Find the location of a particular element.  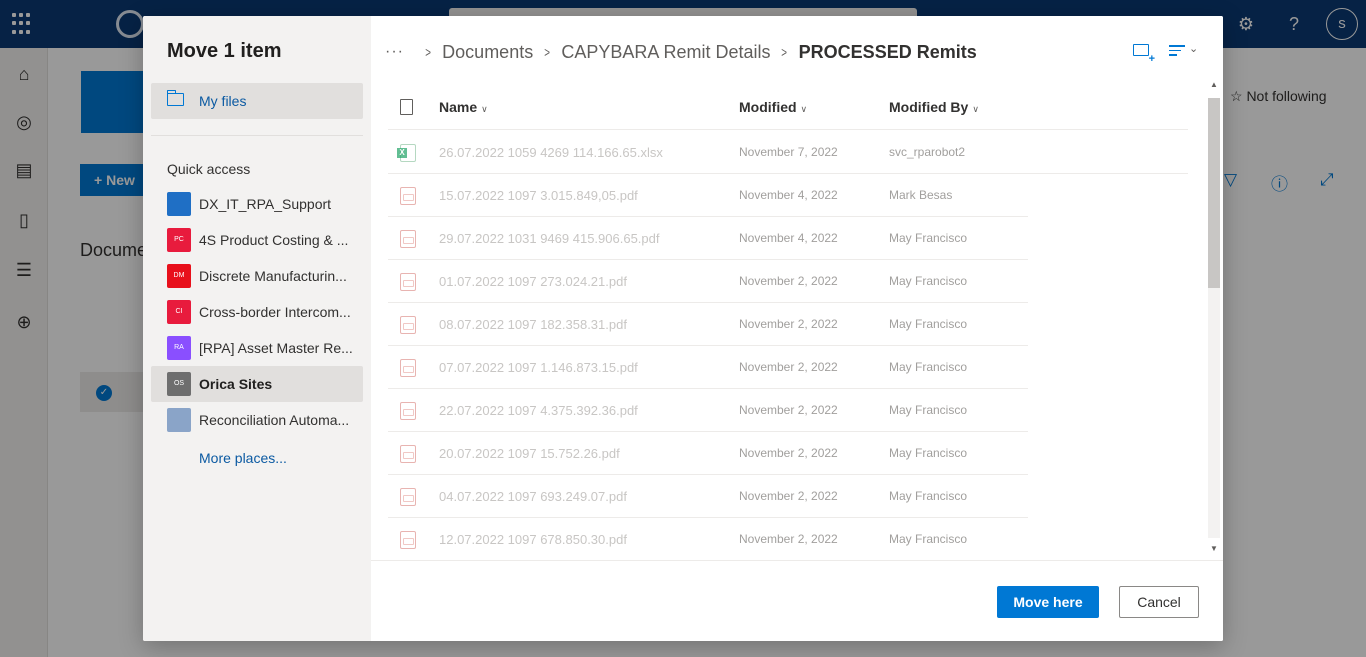

sort-icon is located at coordinates (1177, 51).